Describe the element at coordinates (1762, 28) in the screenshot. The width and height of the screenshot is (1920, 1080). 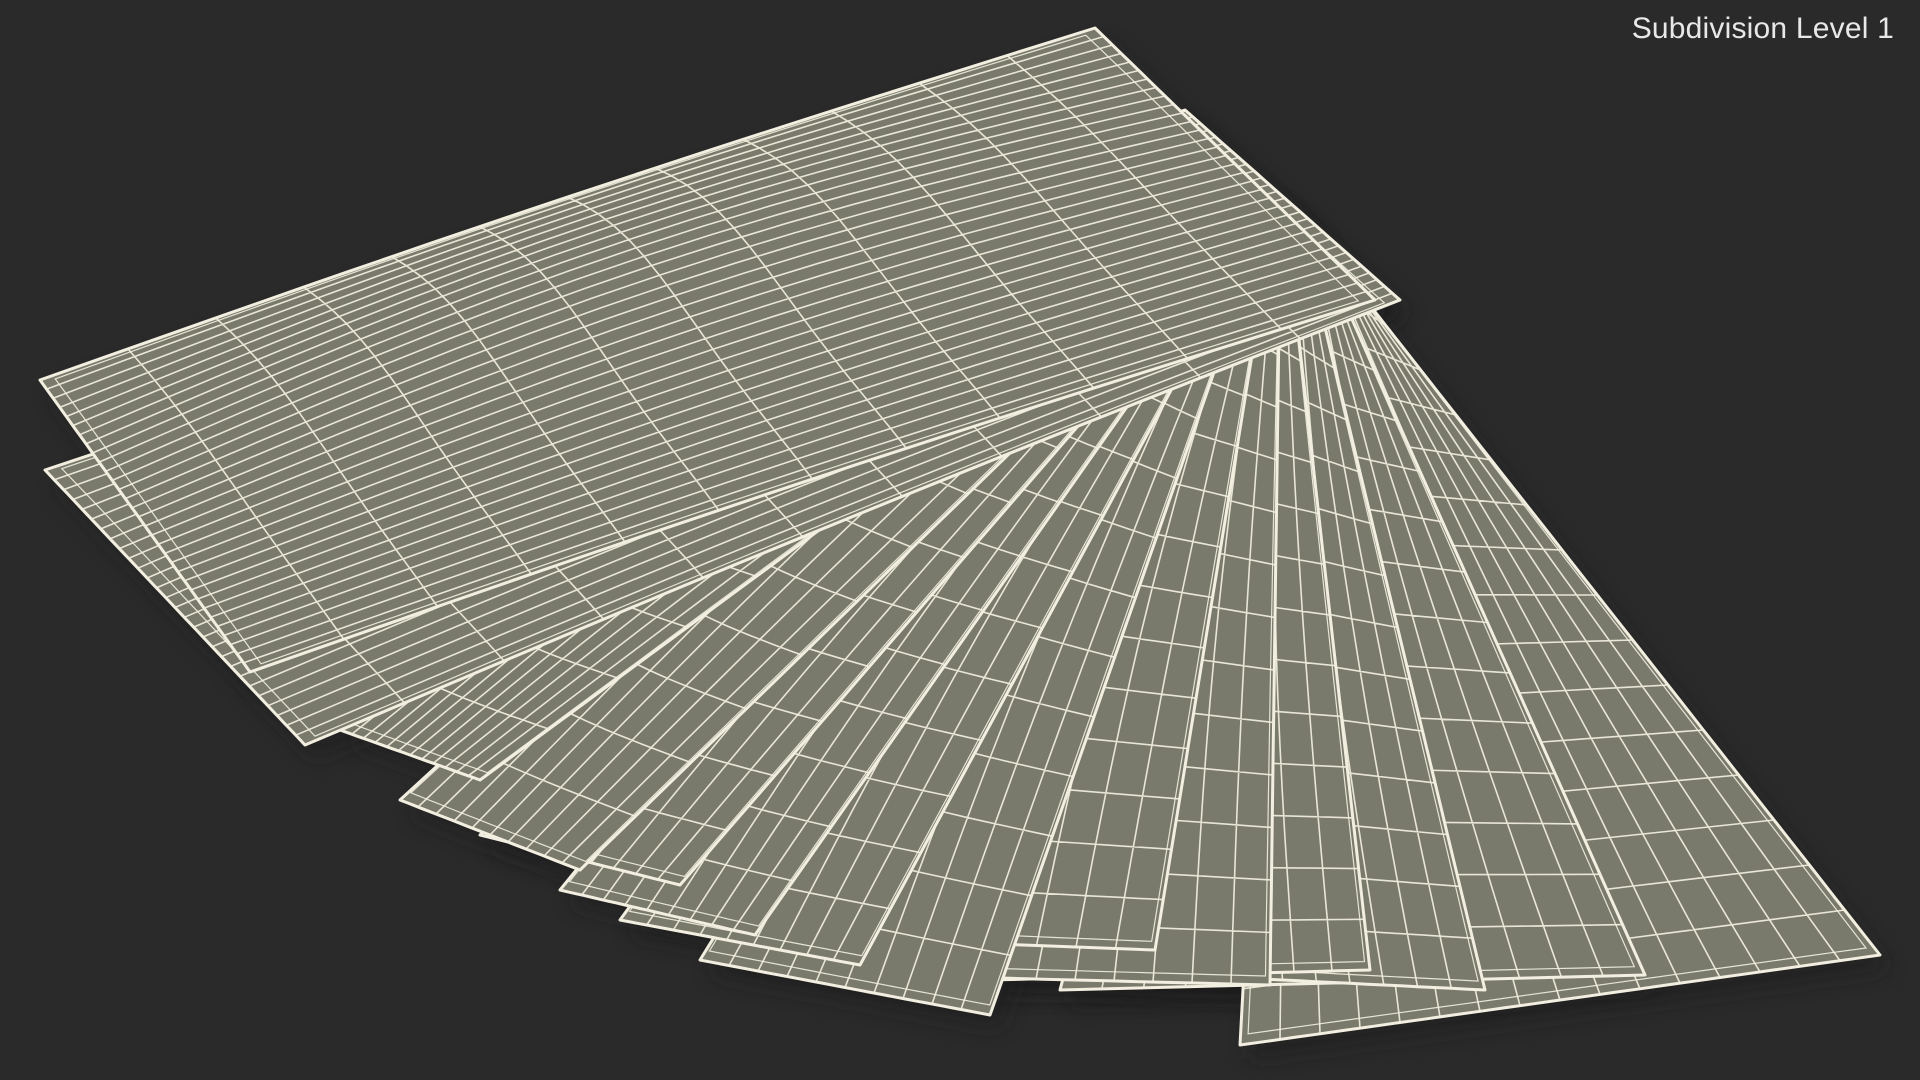
I see `subdivision-level-label: Subdivision Level 1` at that location.